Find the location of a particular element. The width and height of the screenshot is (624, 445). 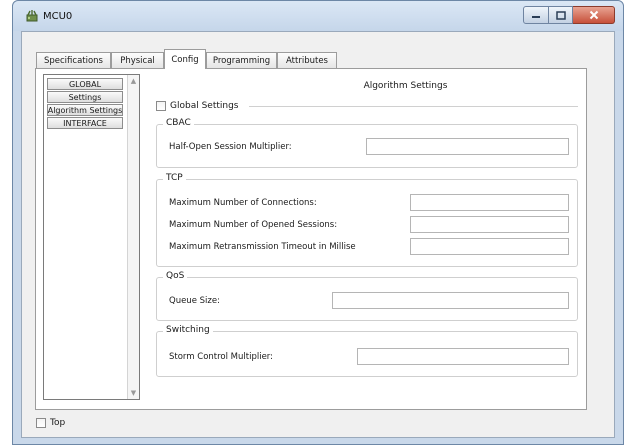

tab-attributes: Attributes is located at coordinates (307, 60).